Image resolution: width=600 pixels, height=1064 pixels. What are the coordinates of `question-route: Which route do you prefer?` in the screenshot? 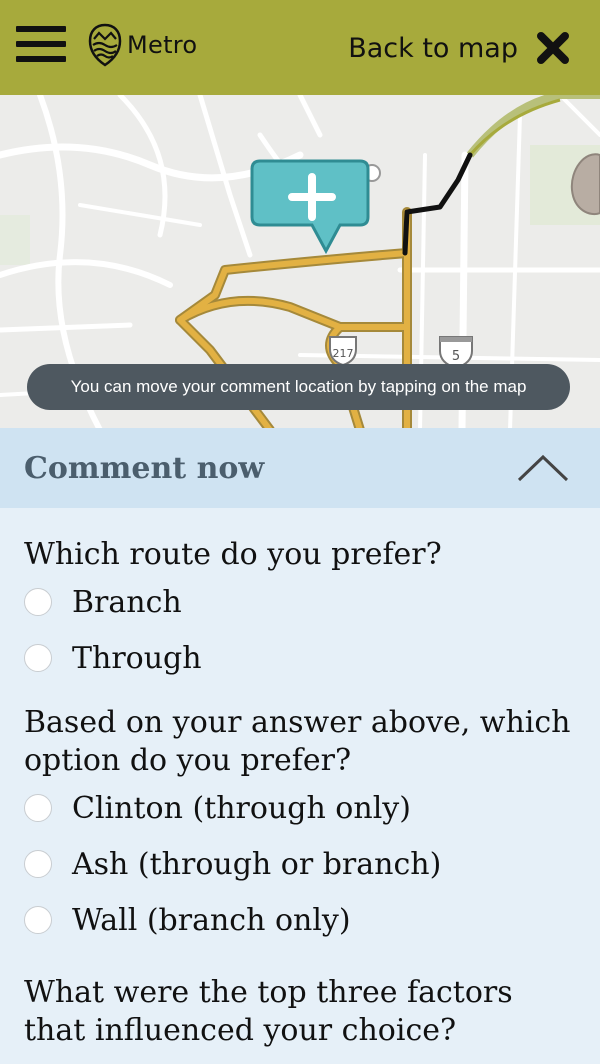 It's located at (233, 554).